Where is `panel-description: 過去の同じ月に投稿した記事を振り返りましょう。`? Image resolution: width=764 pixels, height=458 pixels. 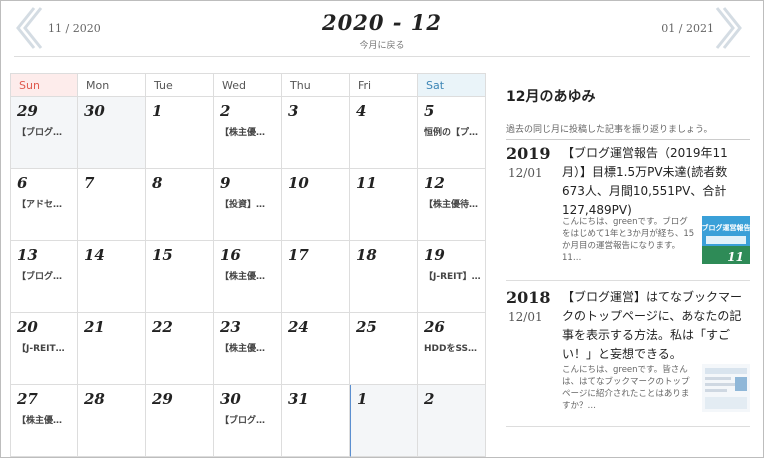
panel-description: 過去の同じ月に投稿した記事を振り返りましょう。 is located at coordinates (609, 130).